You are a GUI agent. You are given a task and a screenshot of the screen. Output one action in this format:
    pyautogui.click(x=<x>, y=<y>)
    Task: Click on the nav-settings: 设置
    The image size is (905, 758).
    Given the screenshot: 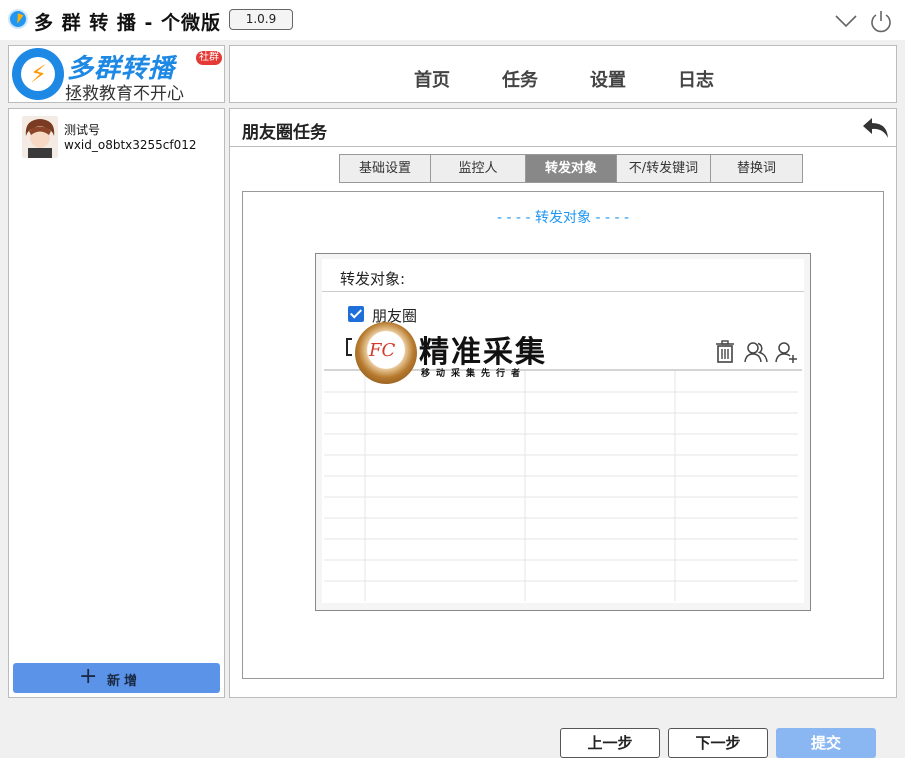 What is the action you would take?
    pyautogui.click(x=608, y=79)
    